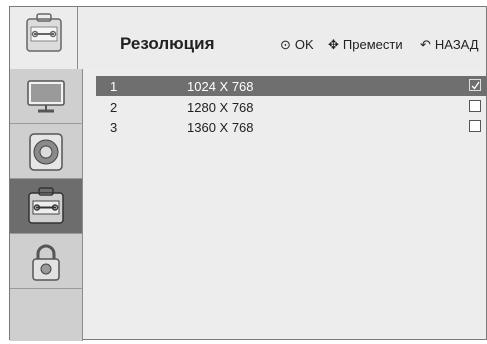 The image size is (487, 344). I want to click on back-arrow-icon: ↶, so click(425, 44).